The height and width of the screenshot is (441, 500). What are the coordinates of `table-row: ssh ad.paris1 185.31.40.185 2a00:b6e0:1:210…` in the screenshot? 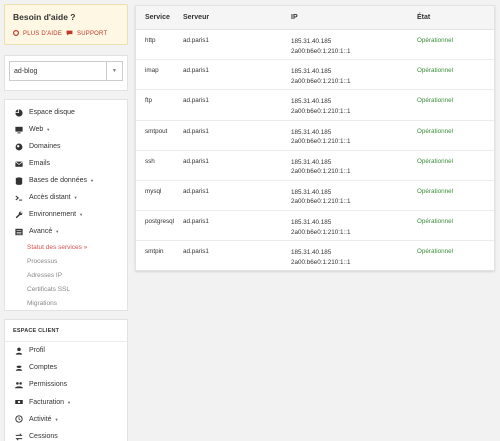 It's located at (315, 166).